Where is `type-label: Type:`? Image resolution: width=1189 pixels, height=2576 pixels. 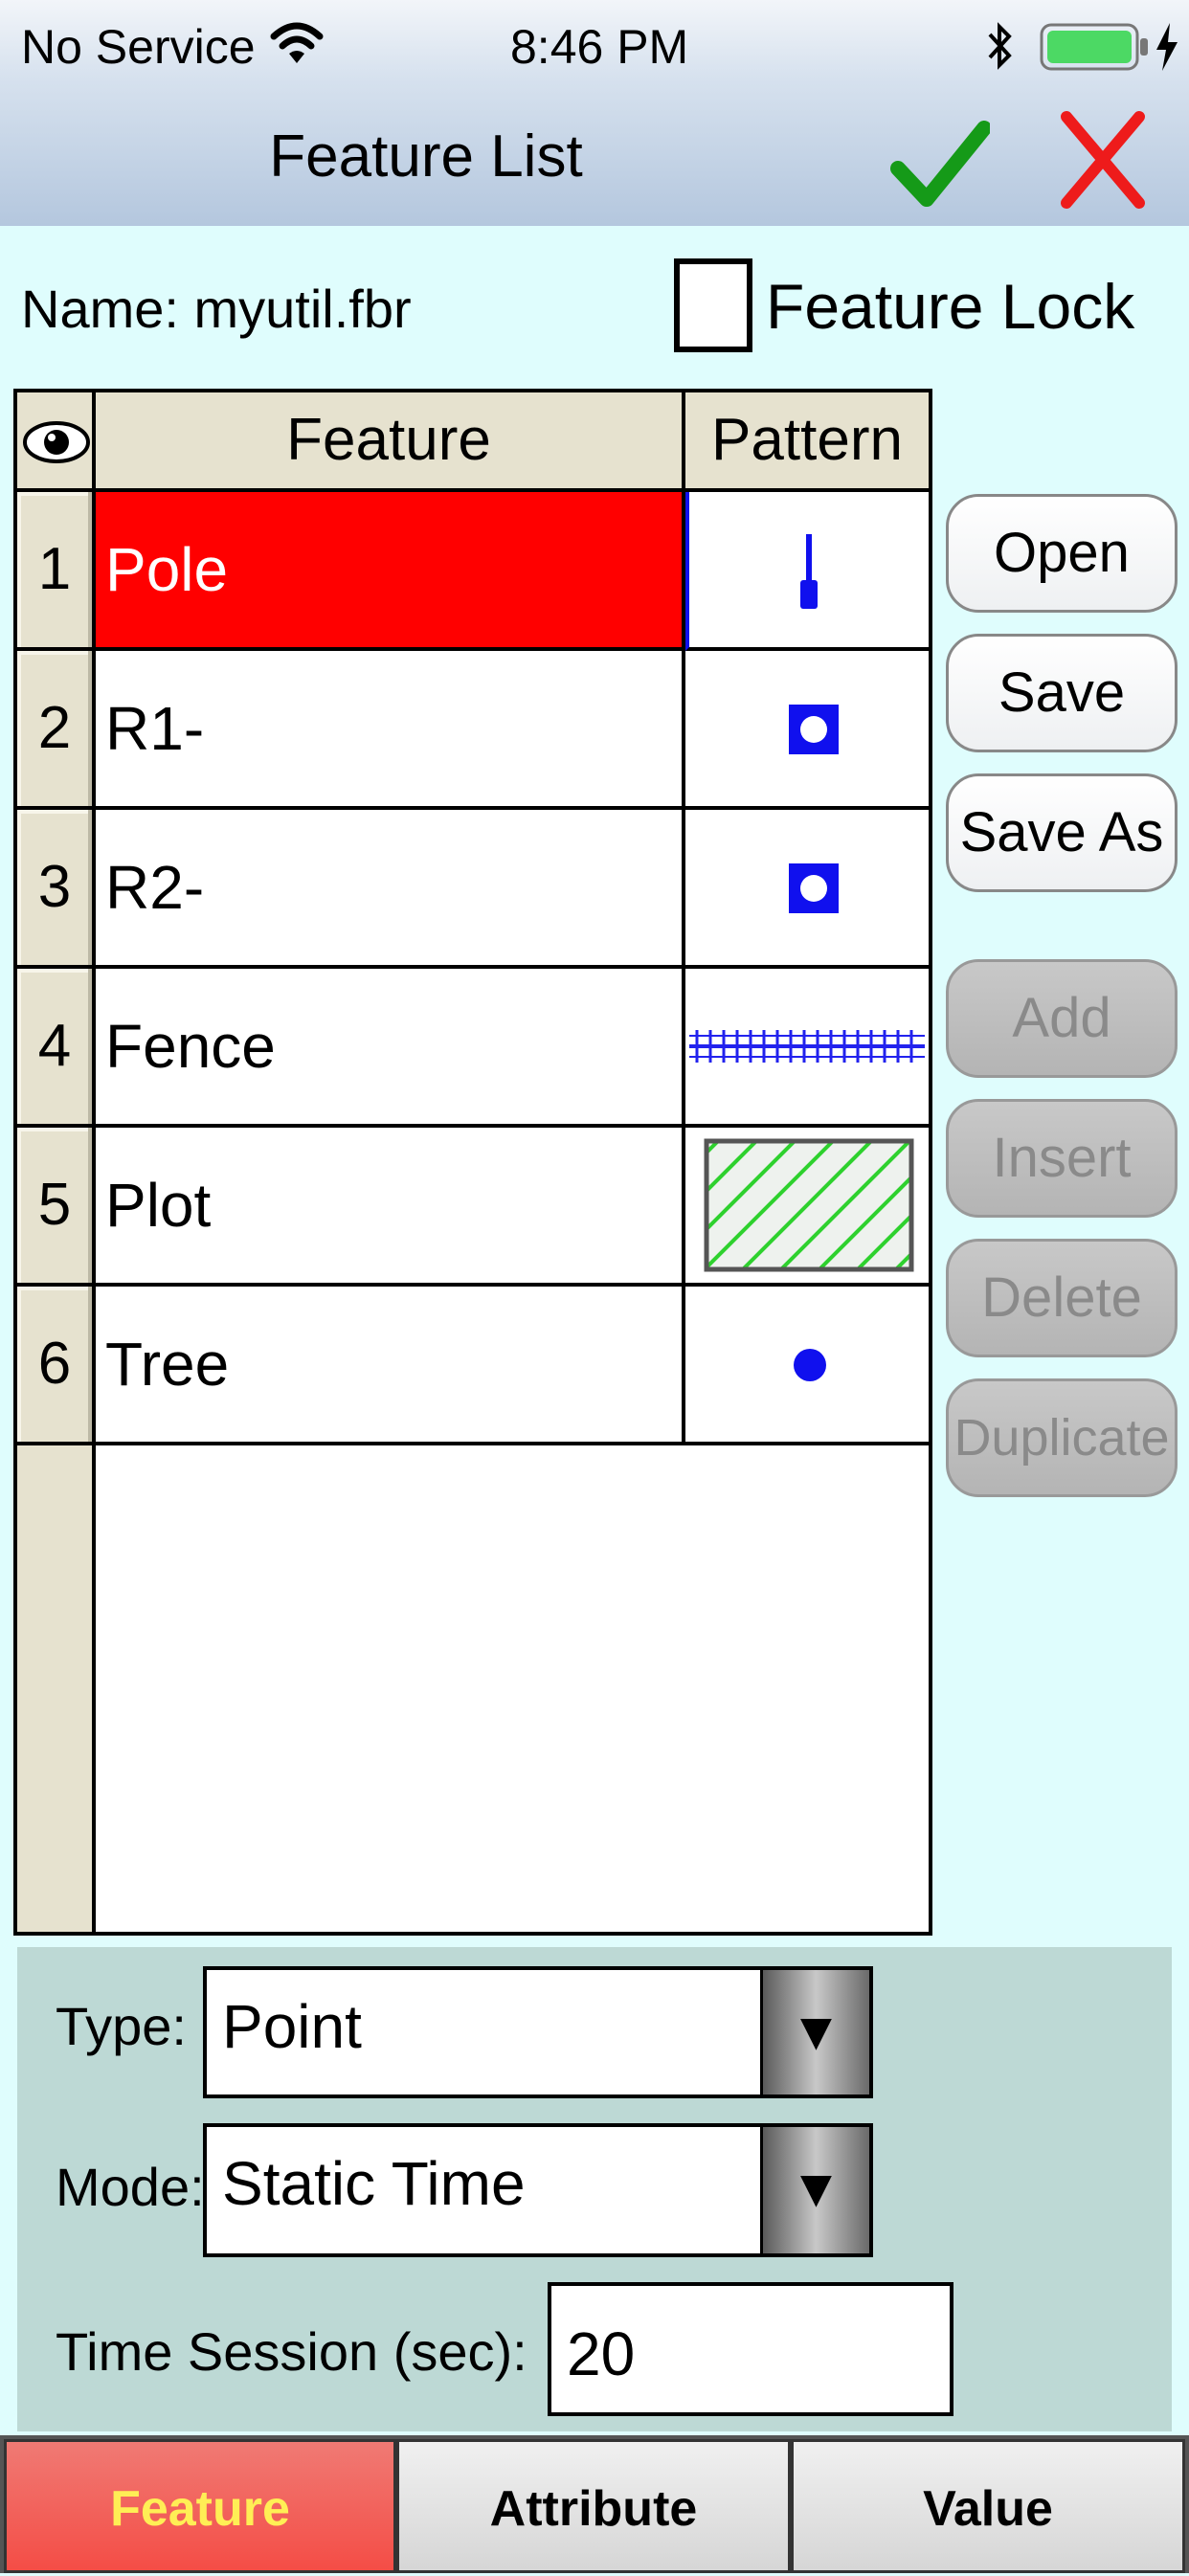 type-label: Type: is located at coordinates (121, 2026).